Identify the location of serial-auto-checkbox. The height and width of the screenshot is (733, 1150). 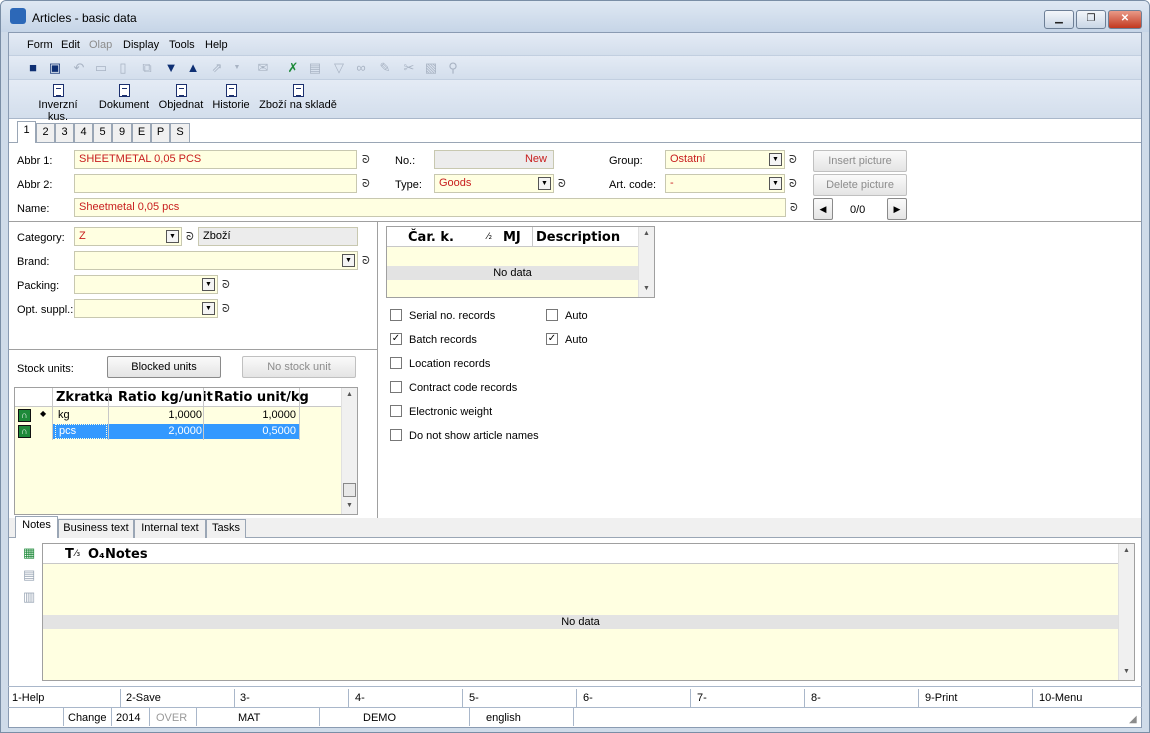
(552, 315).